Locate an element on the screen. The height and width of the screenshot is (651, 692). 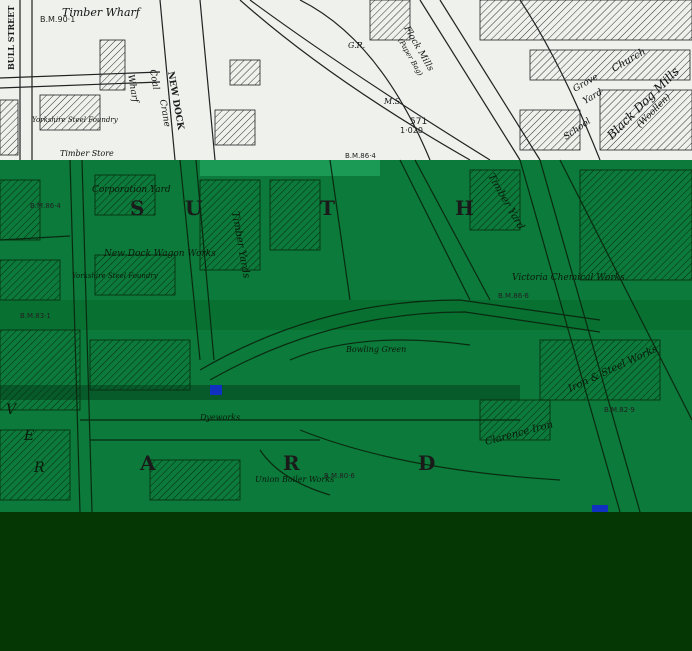
svg-text: B.M.80·6 is located at coordinates (339, 476).